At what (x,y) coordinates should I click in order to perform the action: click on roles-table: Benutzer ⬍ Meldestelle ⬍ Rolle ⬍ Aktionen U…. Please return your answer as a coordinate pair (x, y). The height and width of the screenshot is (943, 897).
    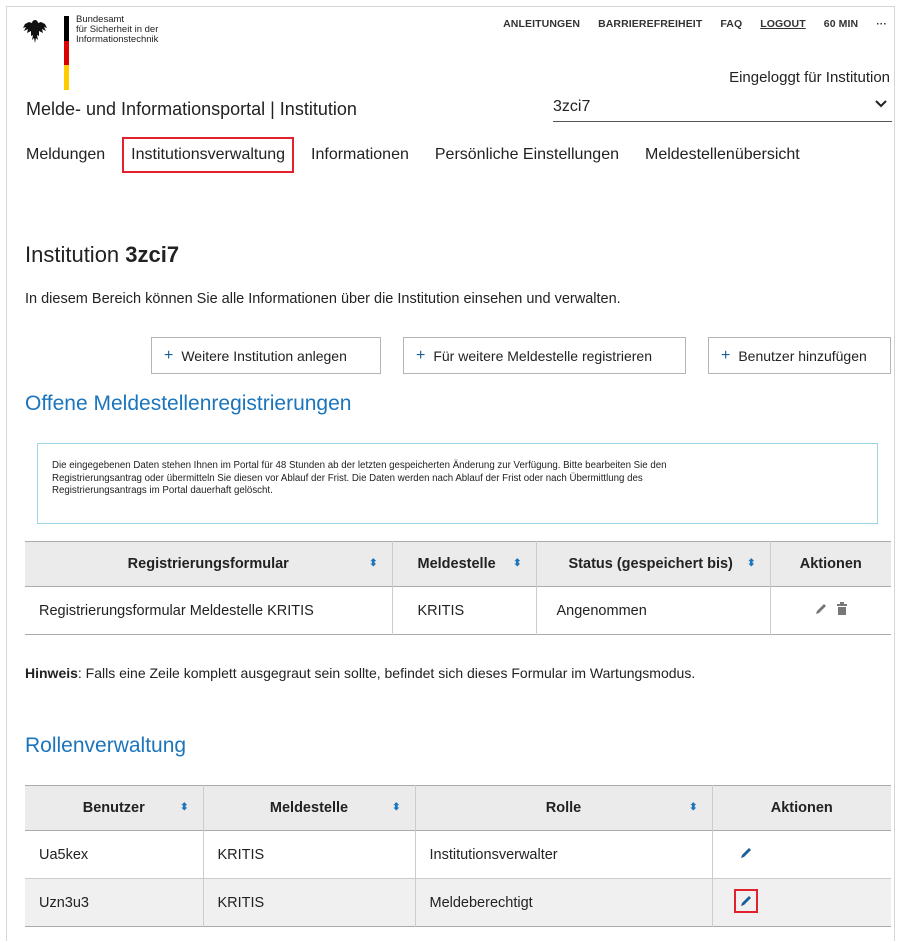
    Looking at the image, I should click on (458, 856).